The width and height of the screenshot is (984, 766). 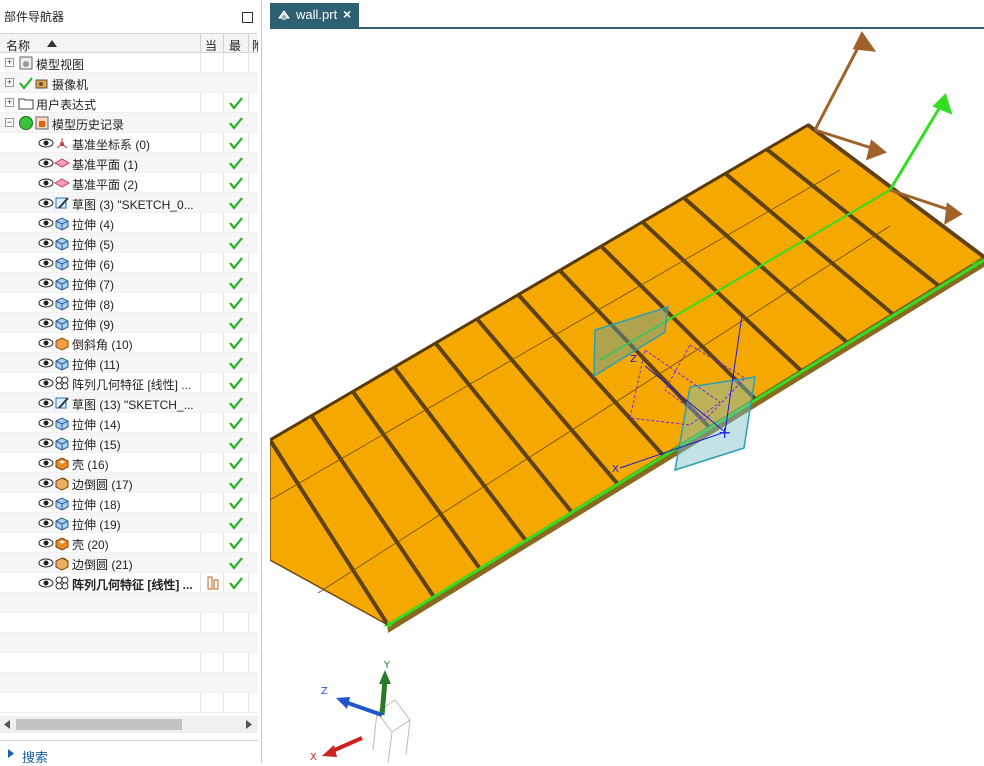 What do you see at coordinates (129, 283) in the screenshot?
I see `tree-row: 拉伸 (7)` at bounding box center [129, 283].